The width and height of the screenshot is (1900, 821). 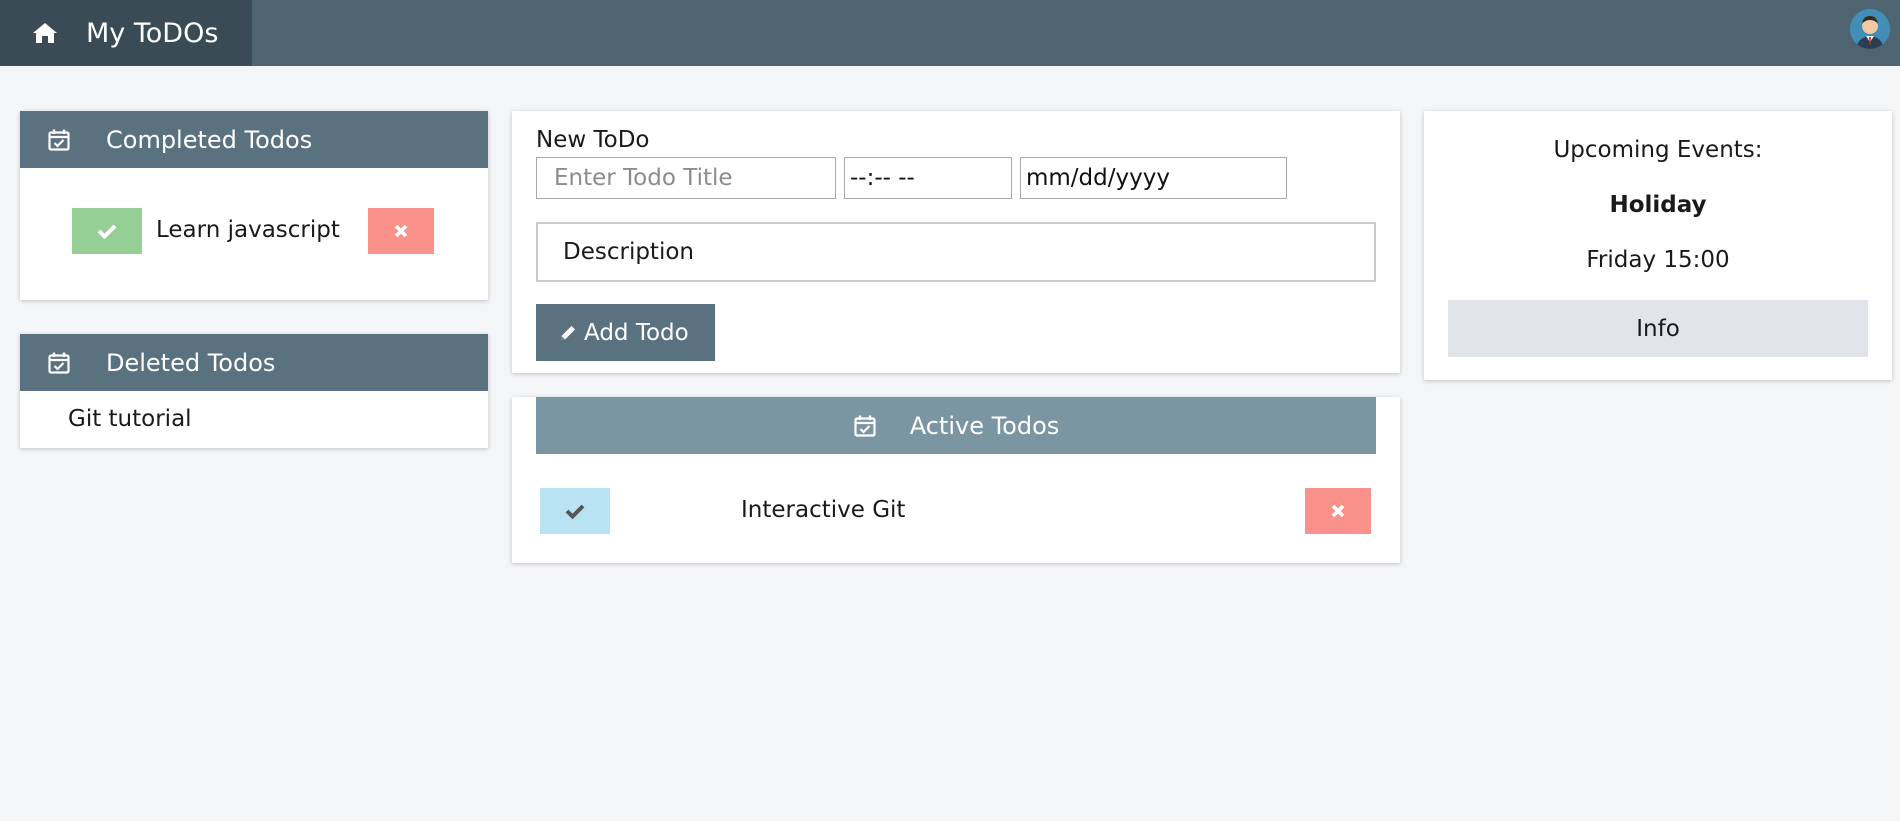 I want to click on deleted-todos-header: Deleted Todos, so click(x=254, y=362).